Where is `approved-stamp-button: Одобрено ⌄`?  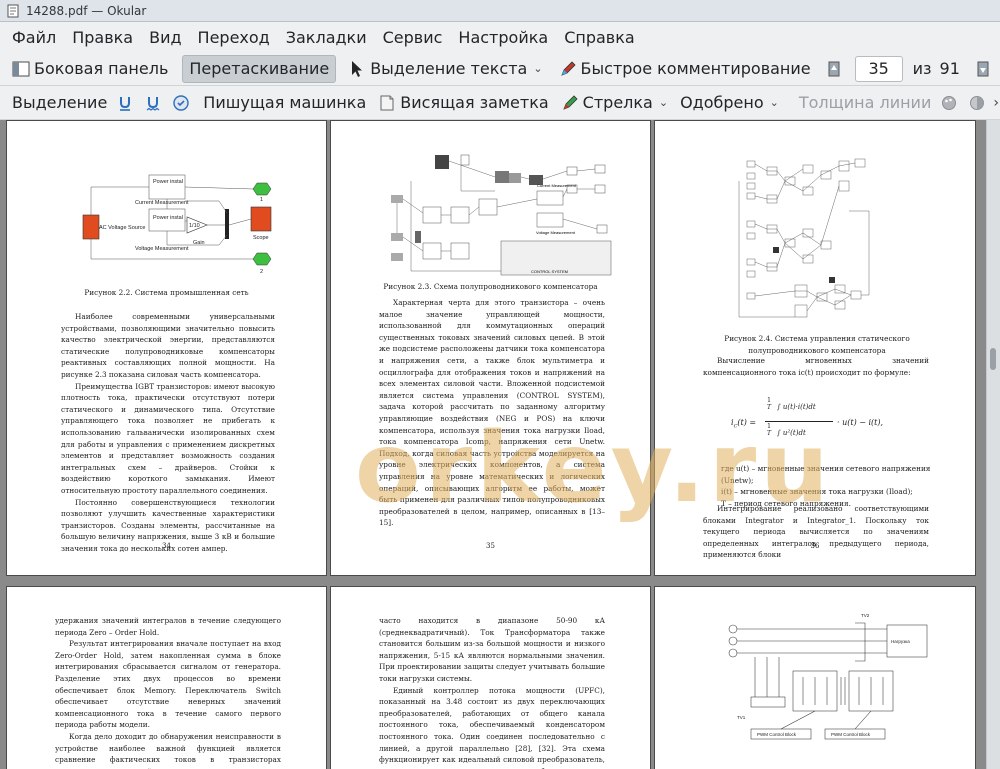
approved-stamp-button: Одобрено ⌄ is located at coordinates (729, 103).